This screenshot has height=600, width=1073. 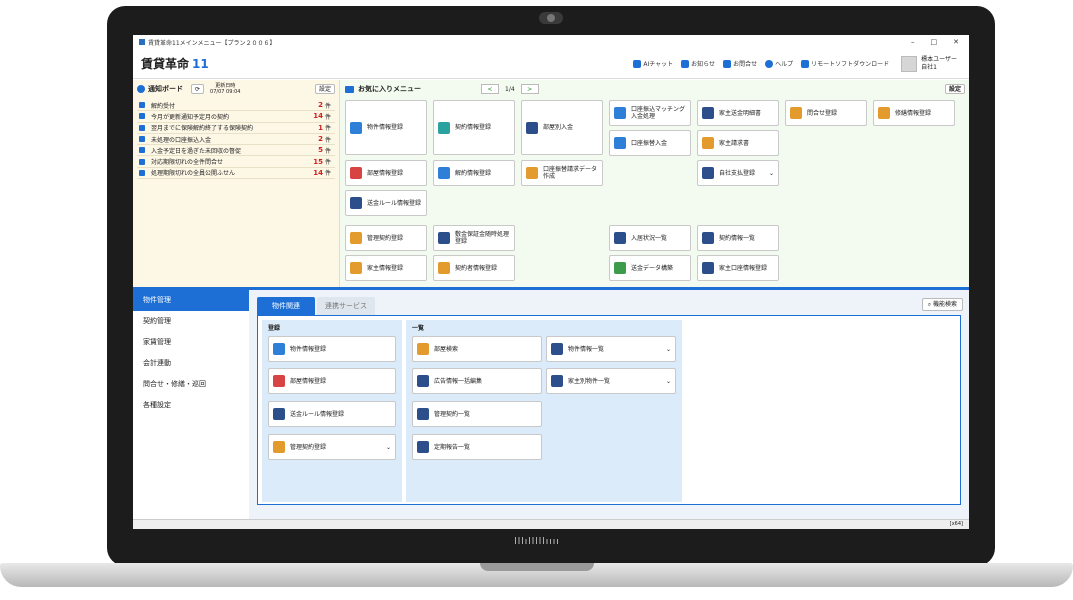 I want to click on news-link: お知らせ, so click(x=698, y=64).